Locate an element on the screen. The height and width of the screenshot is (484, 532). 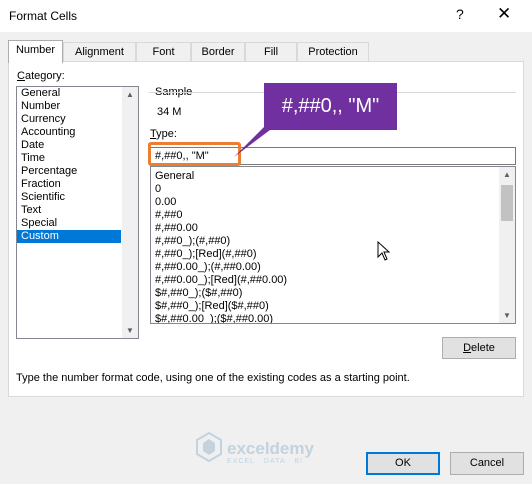
exceldemy-logo-icon is located at coordinates (209, 447).